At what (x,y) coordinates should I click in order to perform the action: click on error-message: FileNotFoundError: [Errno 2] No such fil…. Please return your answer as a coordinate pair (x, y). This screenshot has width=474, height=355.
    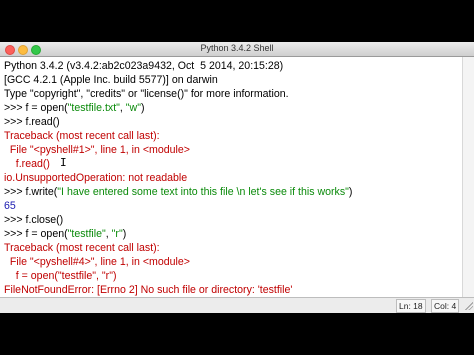
    Looking at the image, I should click on (148, 290).